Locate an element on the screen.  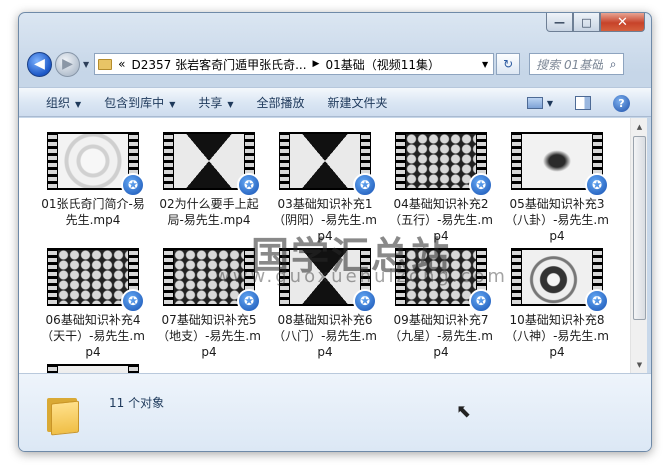
caption-buttons: — □ ✕ is located at coordinates (595, 22).